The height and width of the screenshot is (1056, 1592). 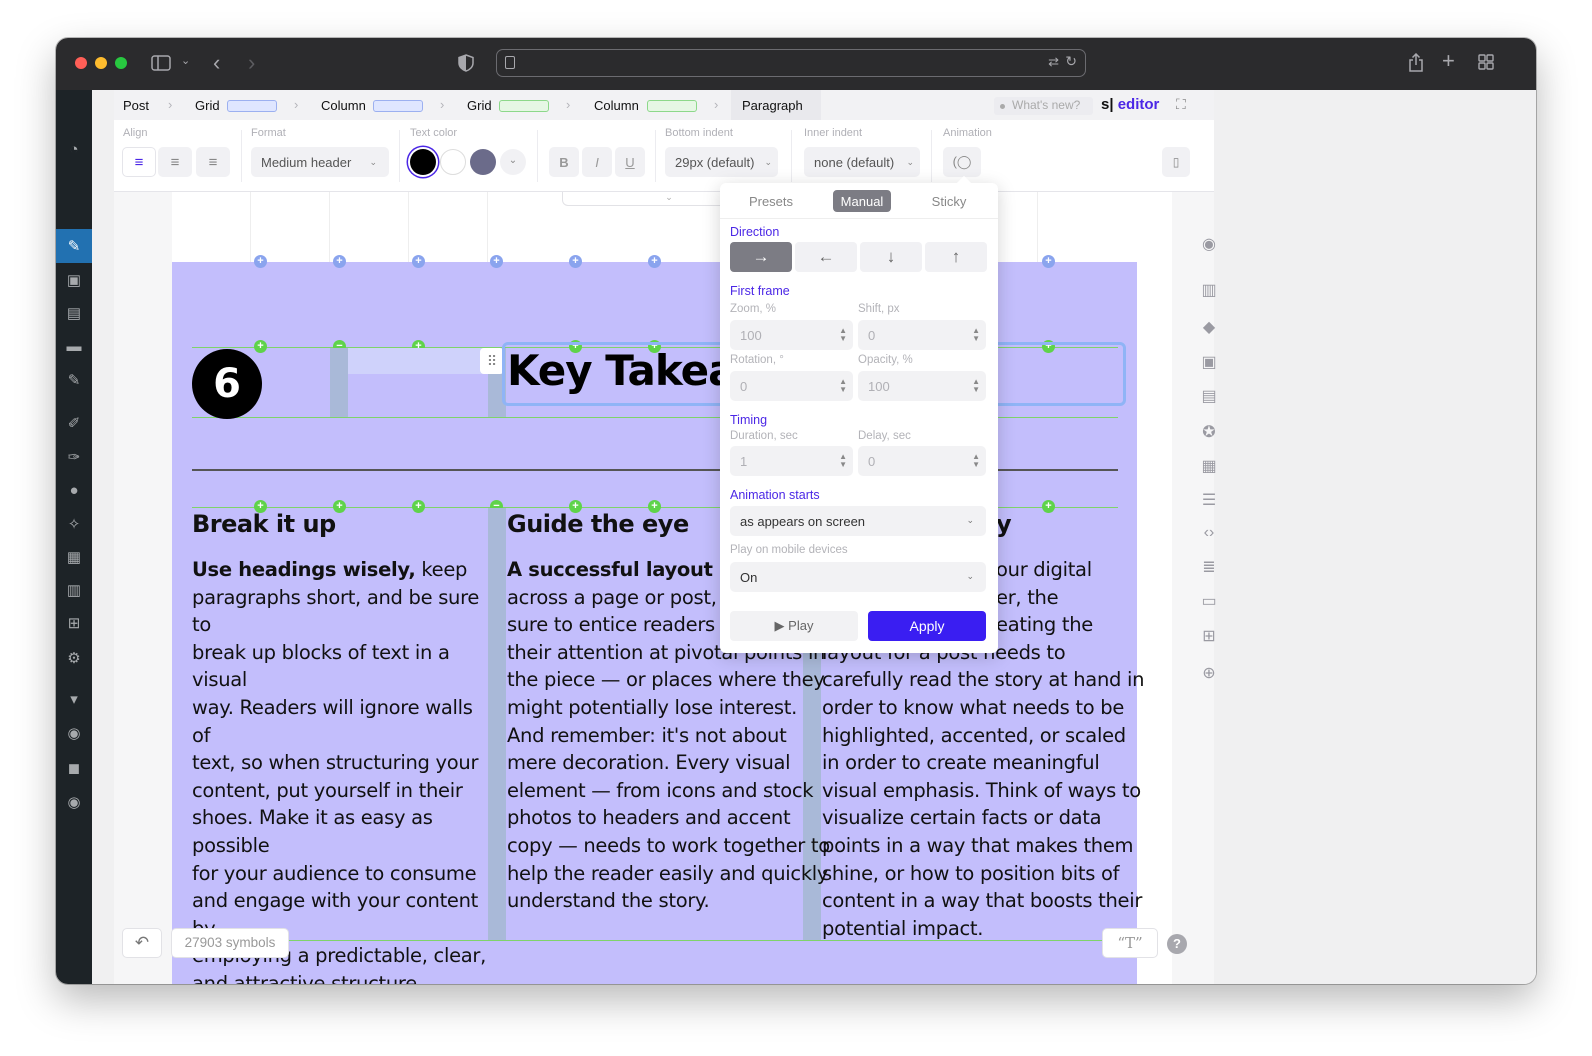 I want to click on media-icon: ▣, so click(x=74, y=280).